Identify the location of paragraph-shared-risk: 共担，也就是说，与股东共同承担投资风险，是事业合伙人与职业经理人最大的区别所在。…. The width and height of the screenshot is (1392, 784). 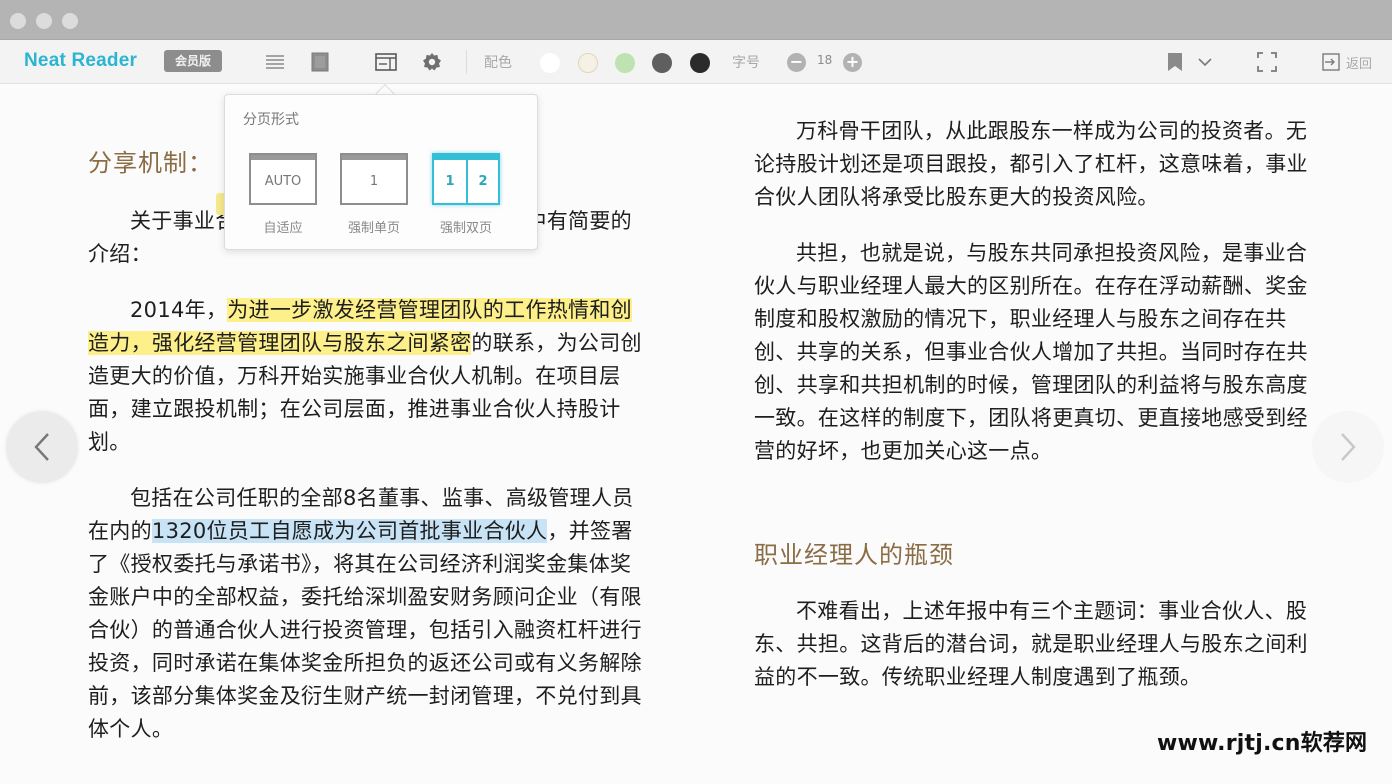
(1031, 352).